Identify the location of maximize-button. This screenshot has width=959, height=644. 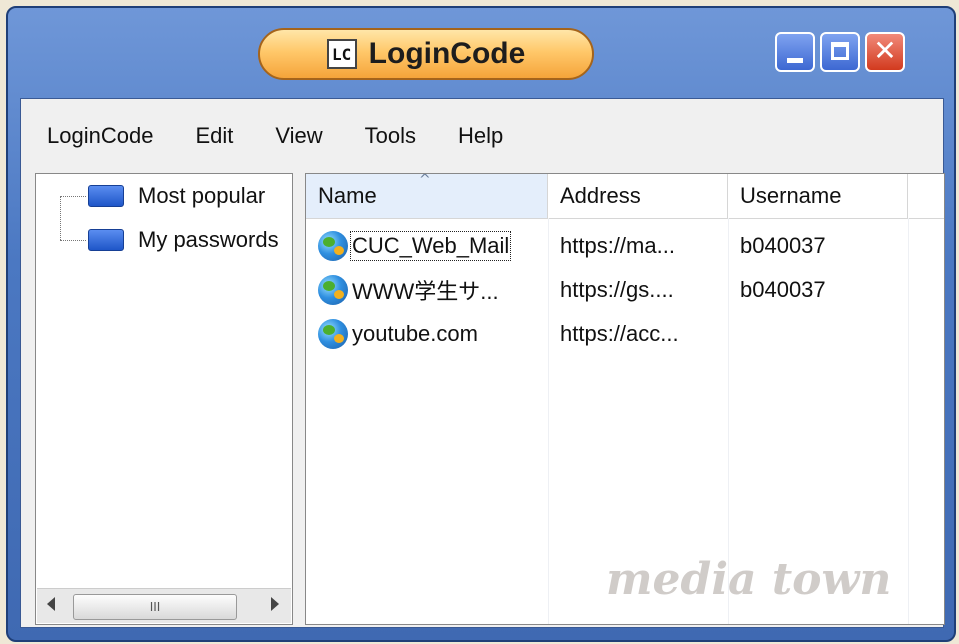
(840, 52).